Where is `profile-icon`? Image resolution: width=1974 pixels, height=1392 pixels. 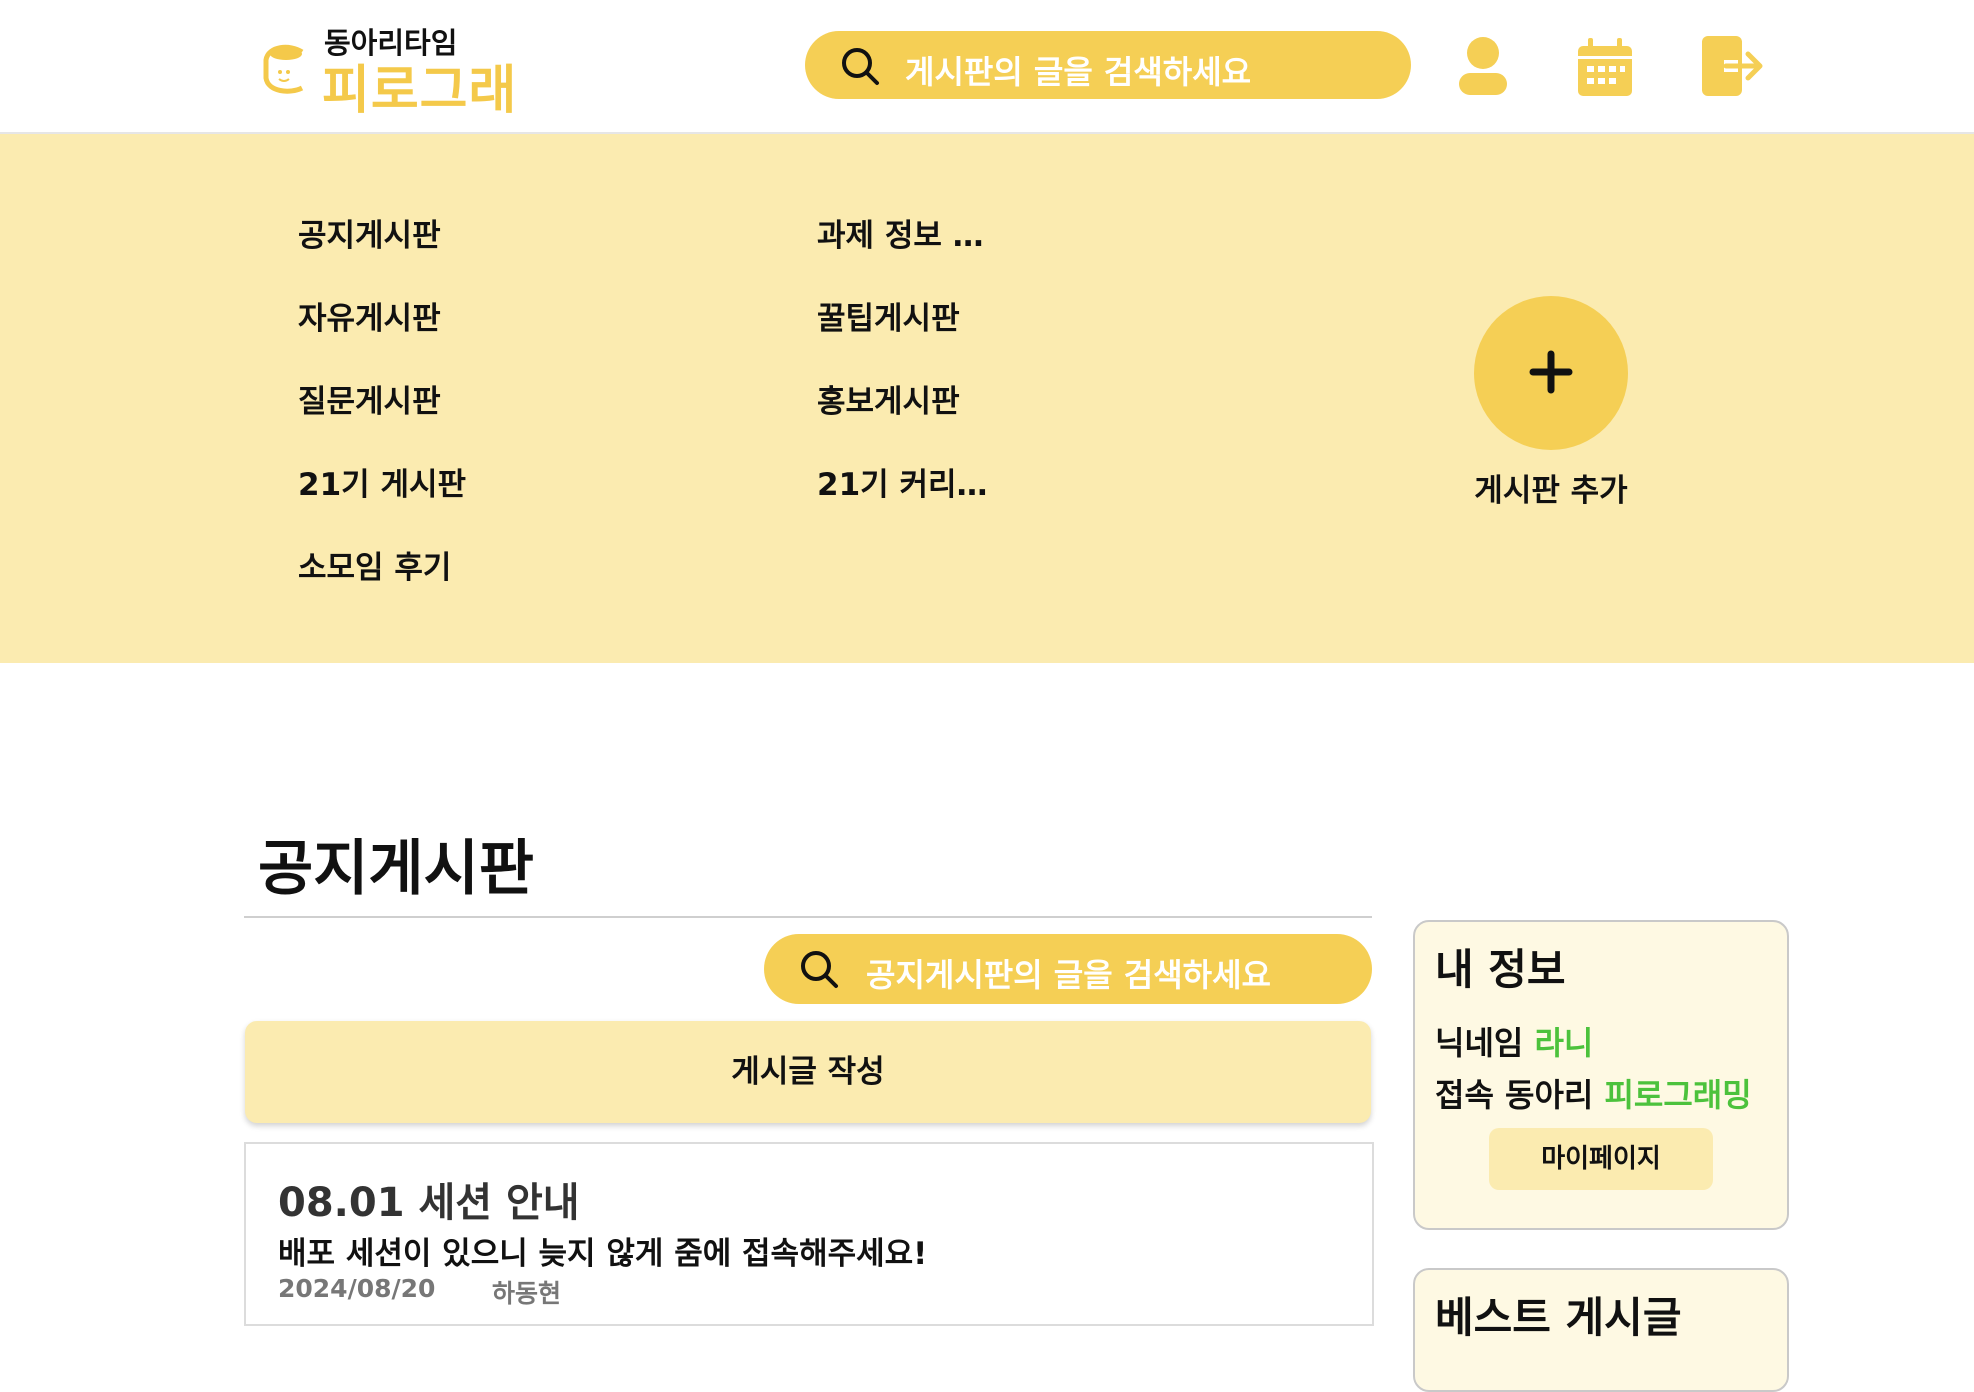
profile-icon is located at coordinates (1483, 66).